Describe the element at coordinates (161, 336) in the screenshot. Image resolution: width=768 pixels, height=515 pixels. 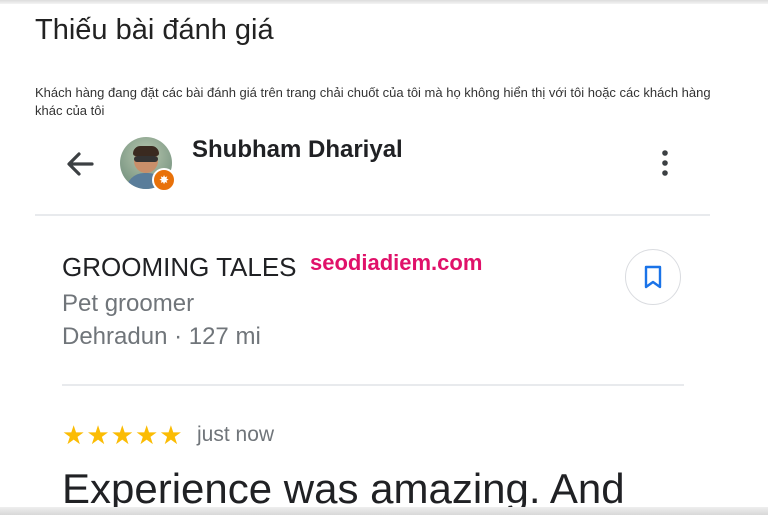
I see `place-location: Dehradun · 127 mi` at that location.